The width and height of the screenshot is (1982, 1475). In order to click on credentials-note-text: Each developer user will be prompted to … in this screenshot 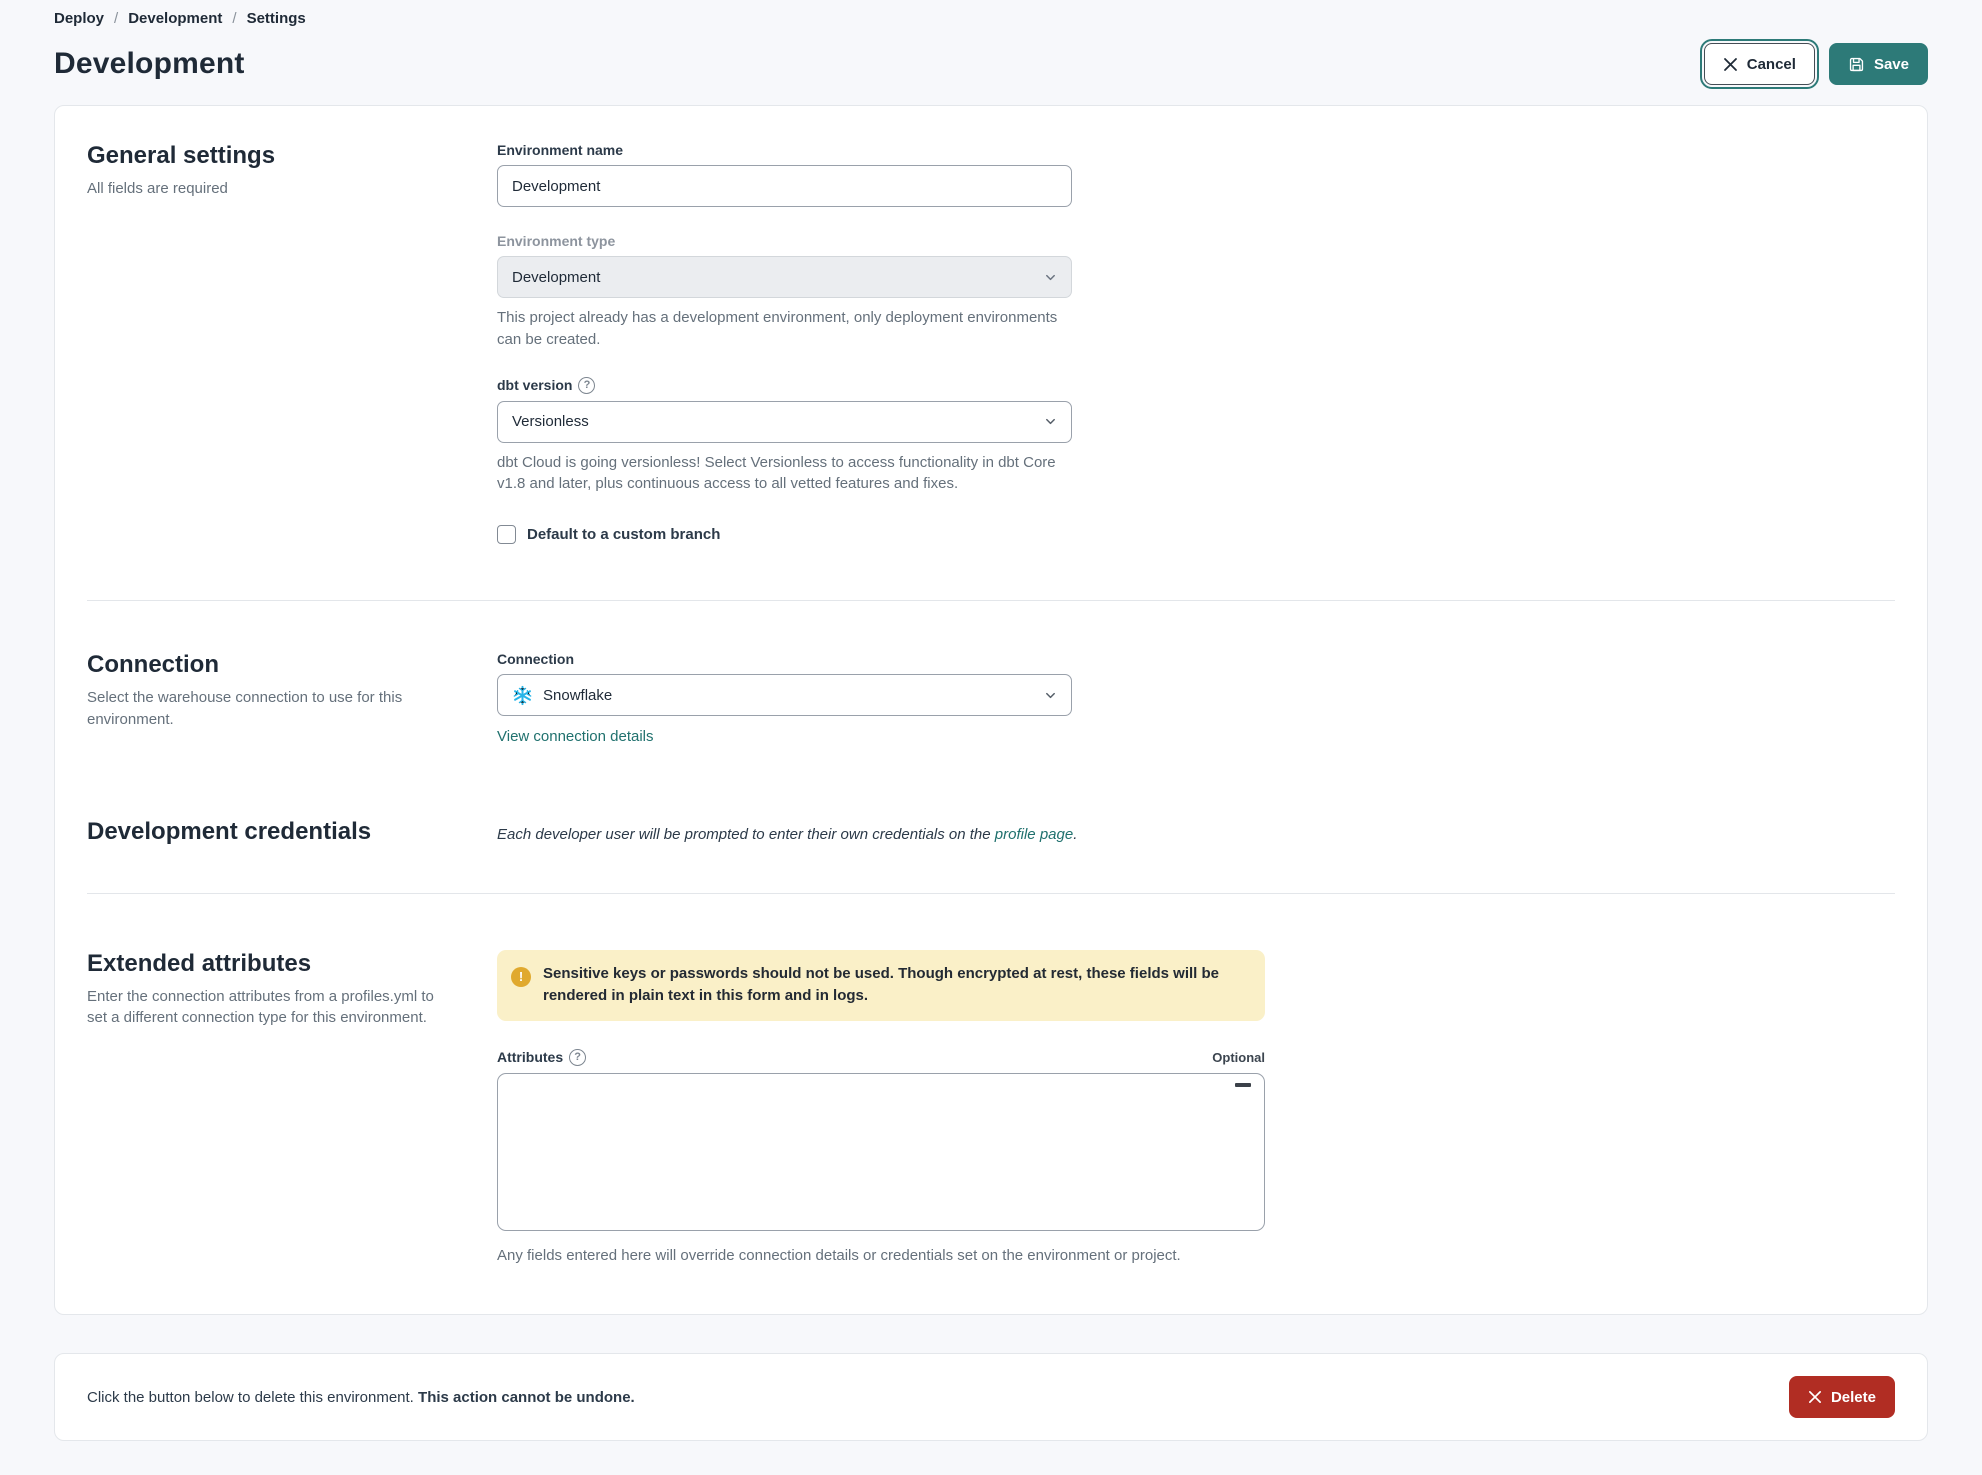, I will do `click(746, 834)`.